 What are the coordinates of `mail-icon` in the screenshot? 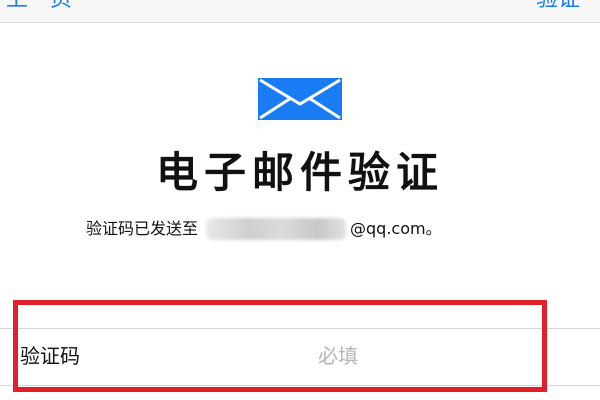 It's located at (300, 99).